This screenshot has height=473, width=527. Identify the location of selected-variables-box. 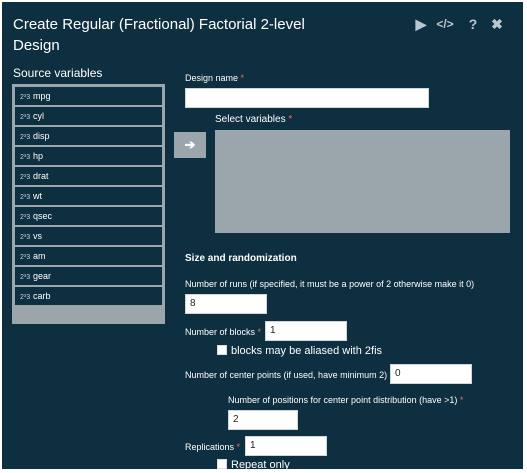
(362, 181).